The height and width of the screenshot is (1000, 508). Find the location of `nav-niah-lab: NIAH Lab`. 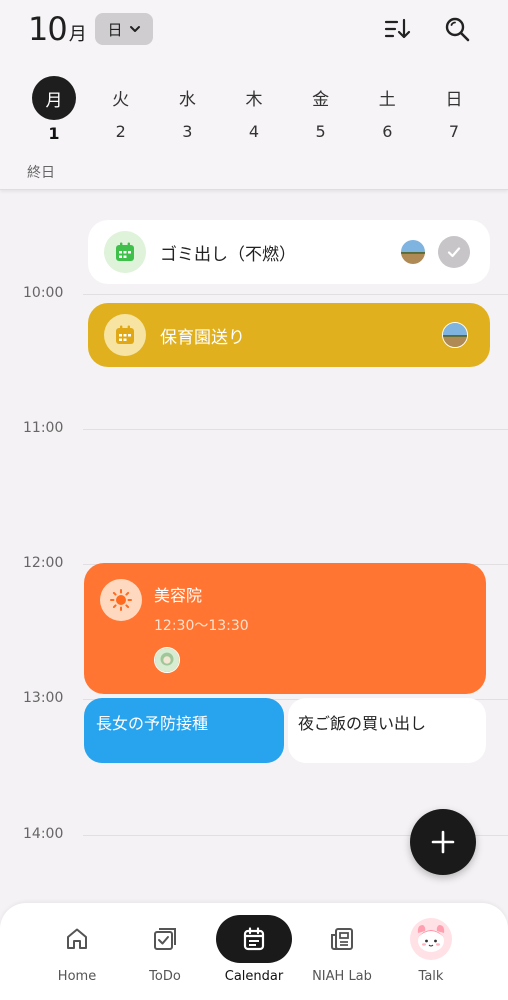

nav-niah-lab: NIAH Lab is located at coordinates (342, 949).